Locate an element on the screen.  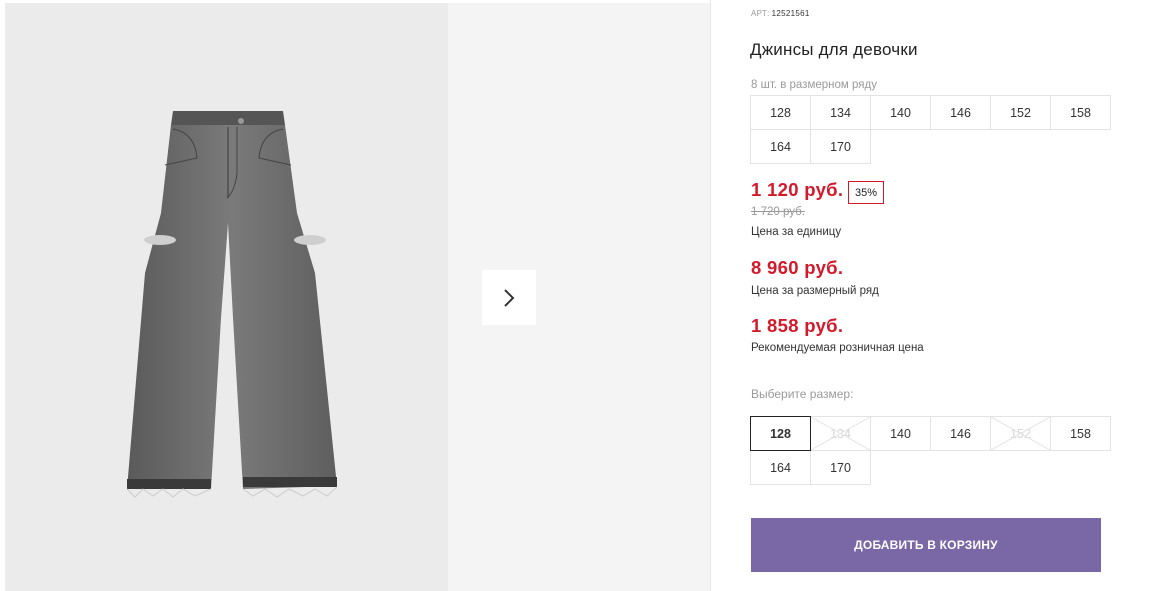
size-option-label: 158 is located at coordinates (1080, 433).